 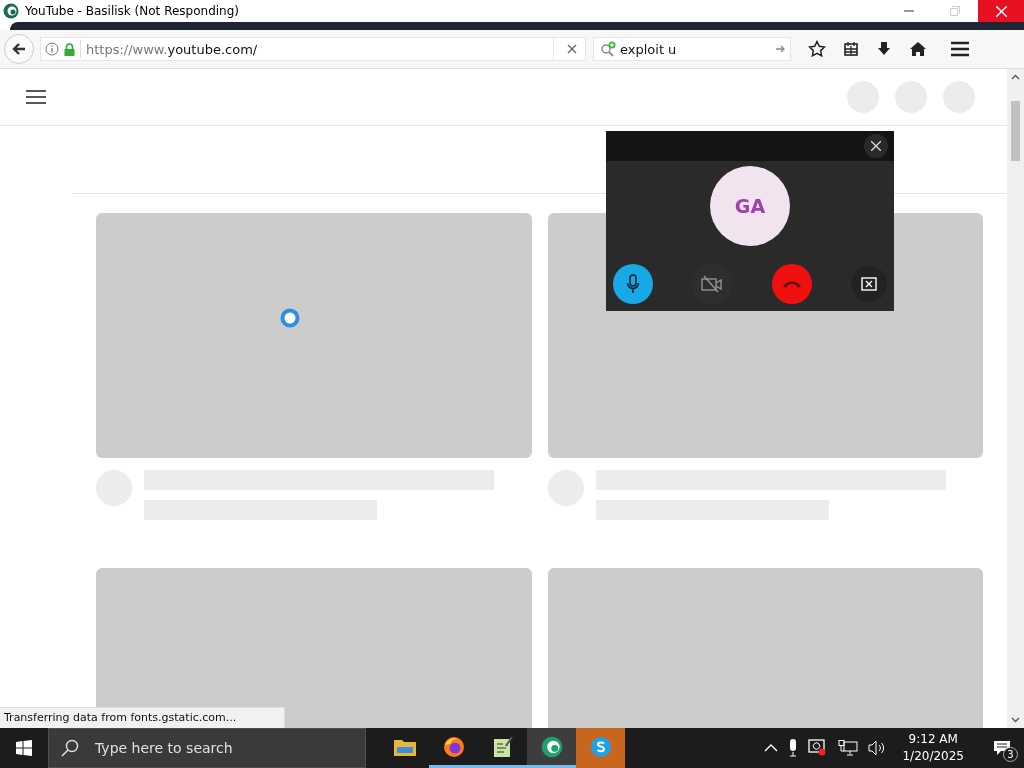 What do you see at coordinates (70, 748) in the screenshot?
I see `search-icon` at bounding box center [70, 748].